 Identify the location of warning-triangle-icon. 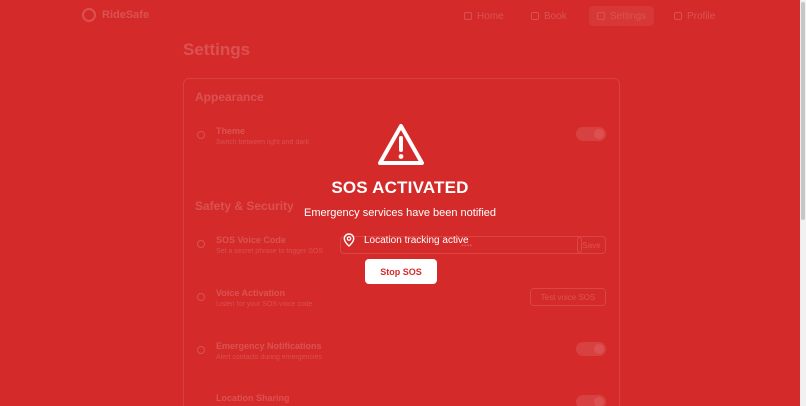
(401, 144).